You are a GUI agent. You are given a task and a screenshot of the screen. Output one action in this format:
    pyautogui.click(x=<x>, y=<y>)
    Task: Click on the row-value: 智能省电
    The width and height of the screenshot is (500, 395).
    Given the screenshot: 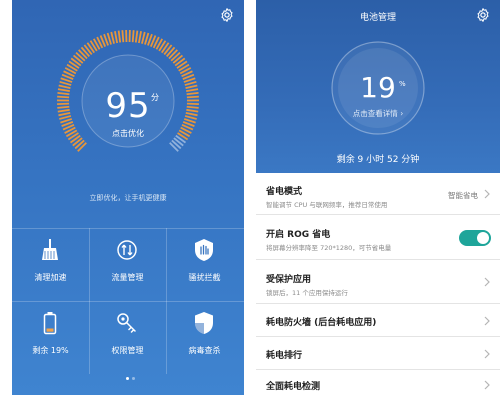 What is the action you would take?
    pyautogui.click(x=463, y=195)
    